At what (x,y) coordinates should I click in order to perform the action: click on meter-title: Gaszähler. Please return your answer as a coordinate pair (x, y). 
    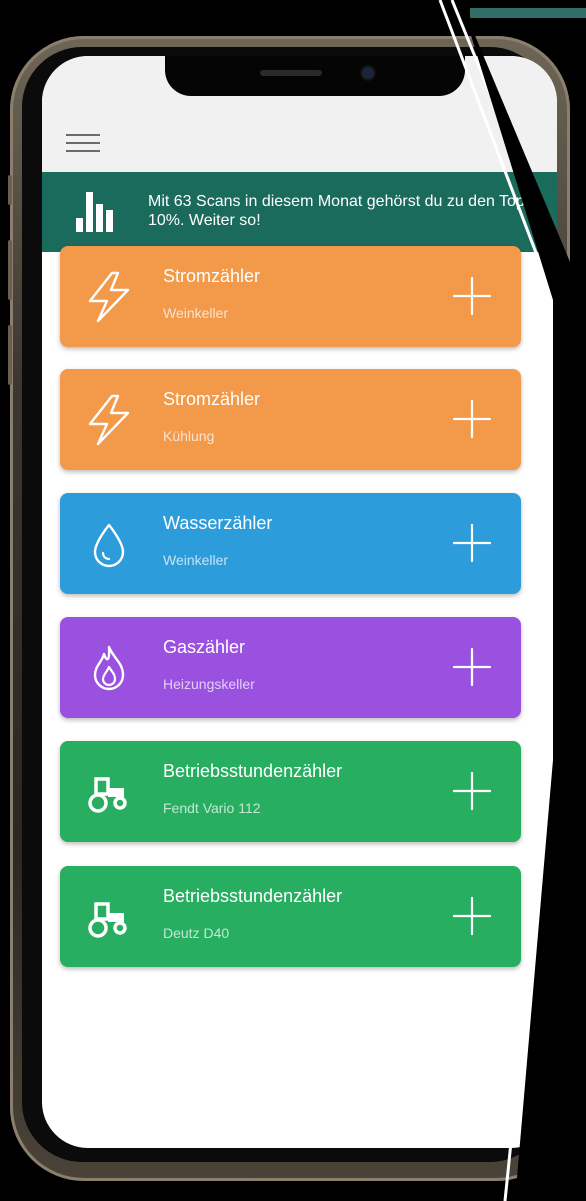
    Looking at the image, I should click on (204, 647).